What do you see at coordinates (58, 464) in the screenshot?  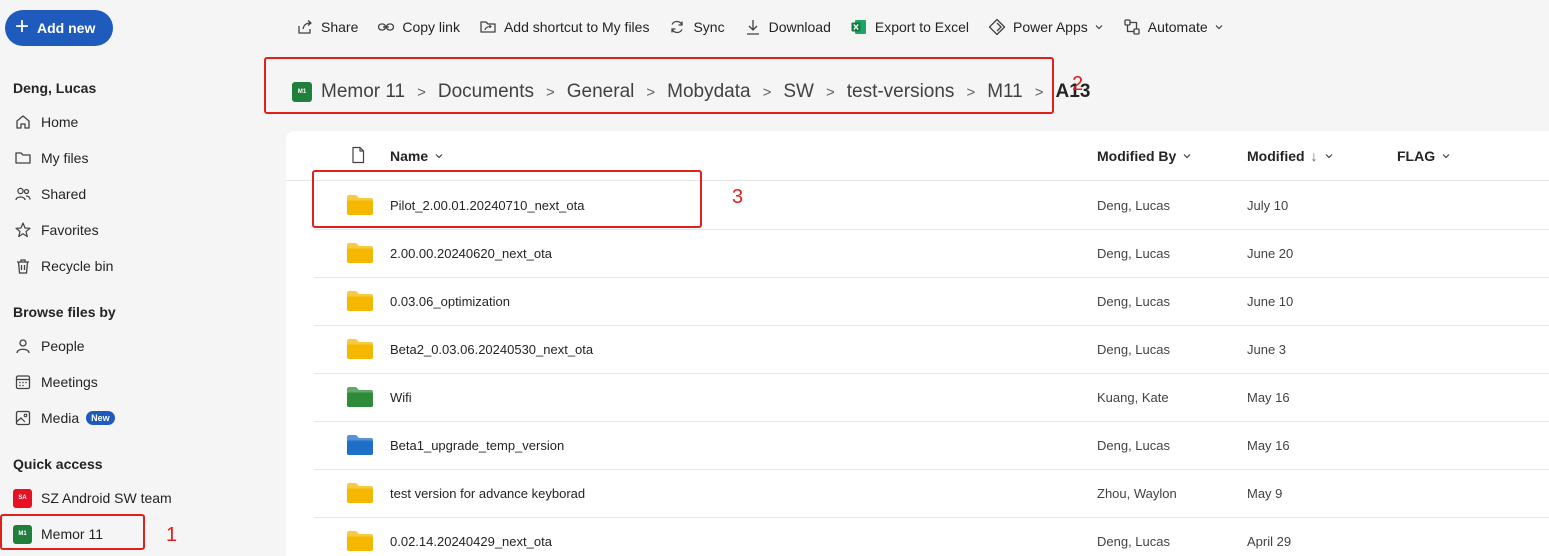 I see `quick-access-heading: Quick access` at bounding box center [58, 464].